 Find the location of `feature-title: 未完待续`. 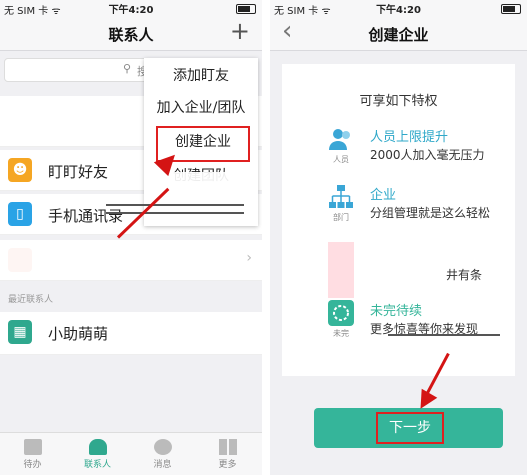

feature-title: 未完待续 is located at coordinates (396, 311).